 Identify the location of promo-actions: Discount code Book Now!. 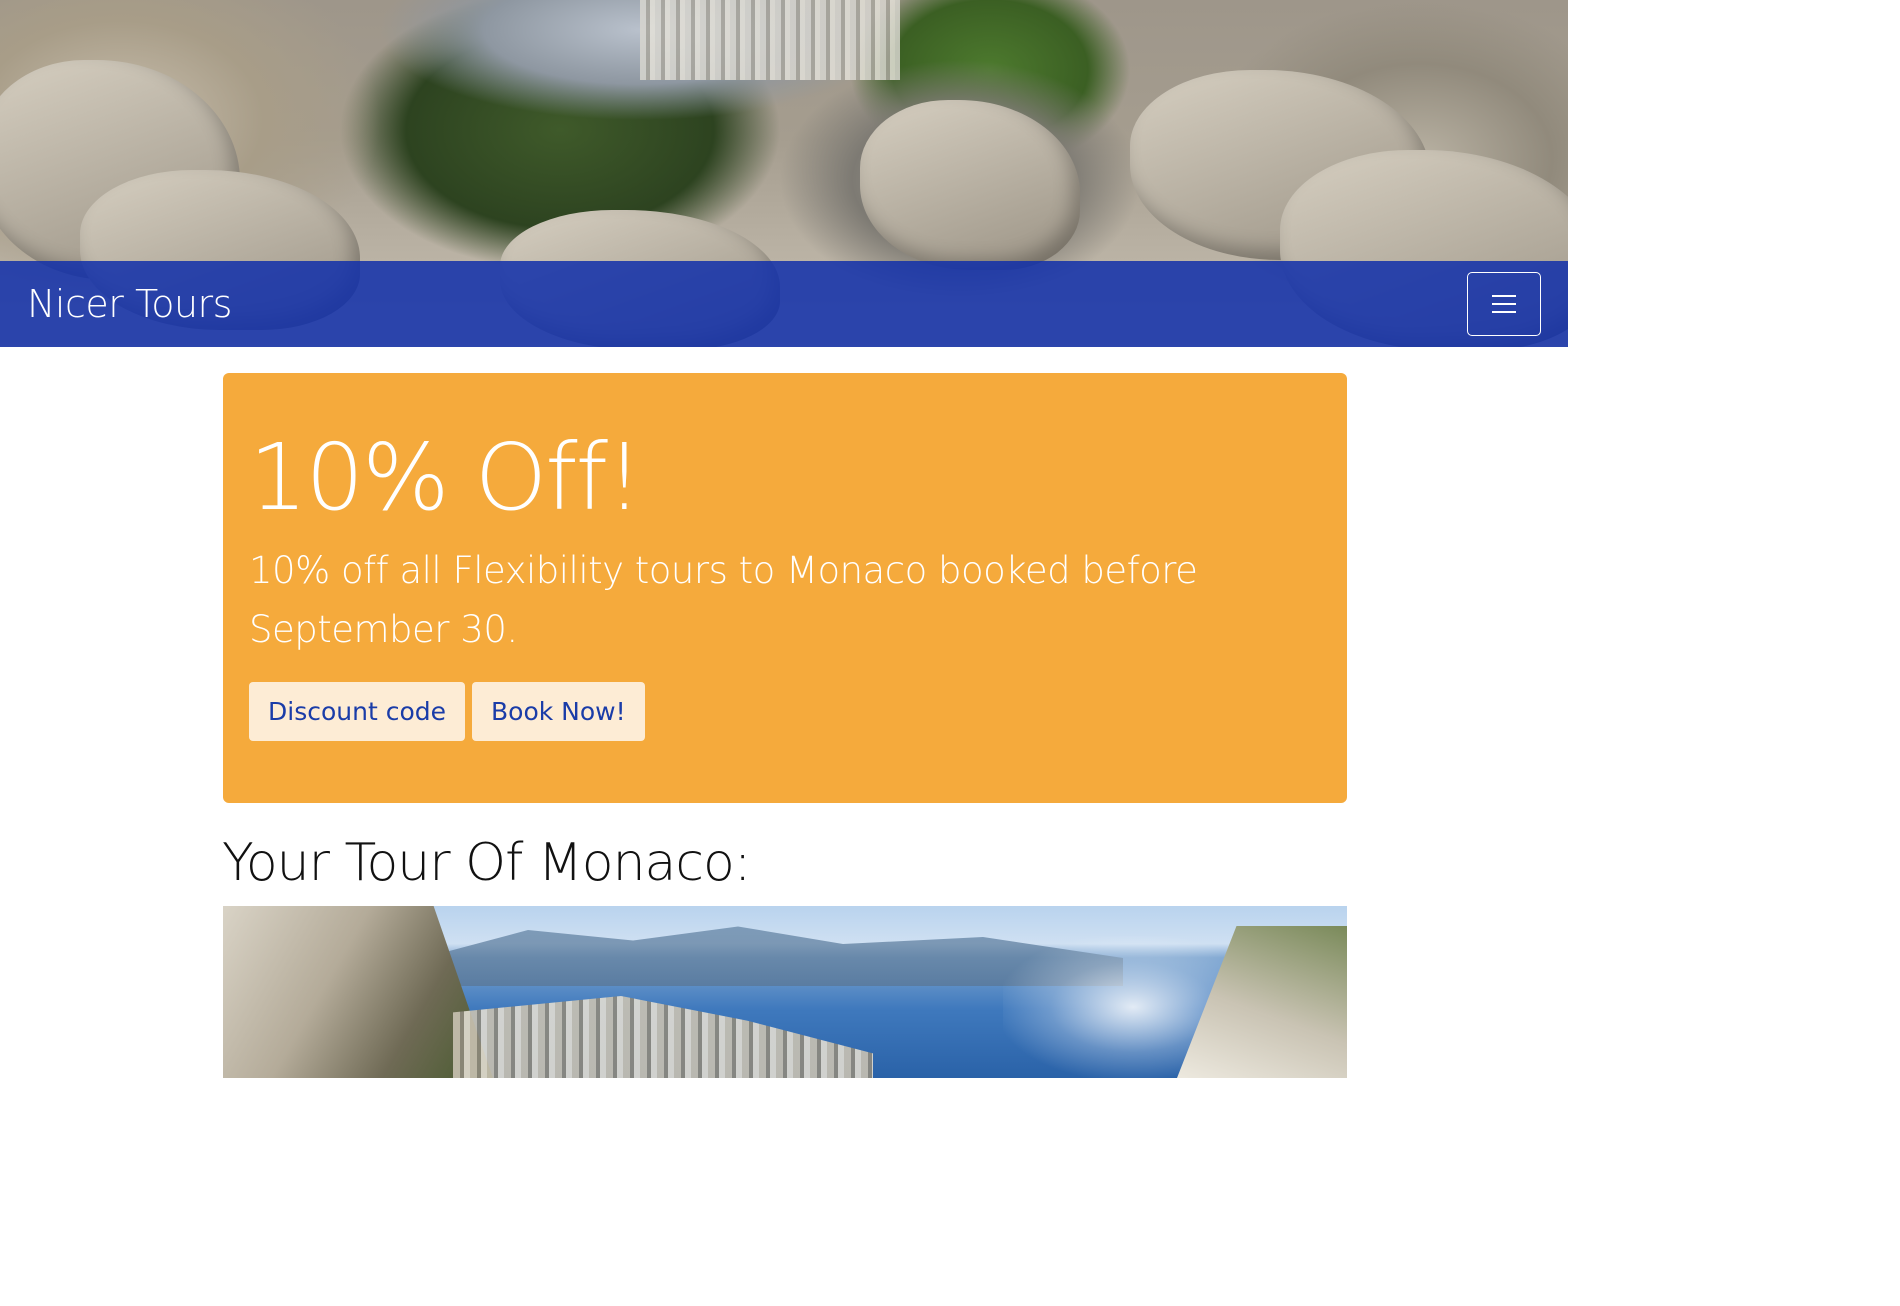
(447, 711).